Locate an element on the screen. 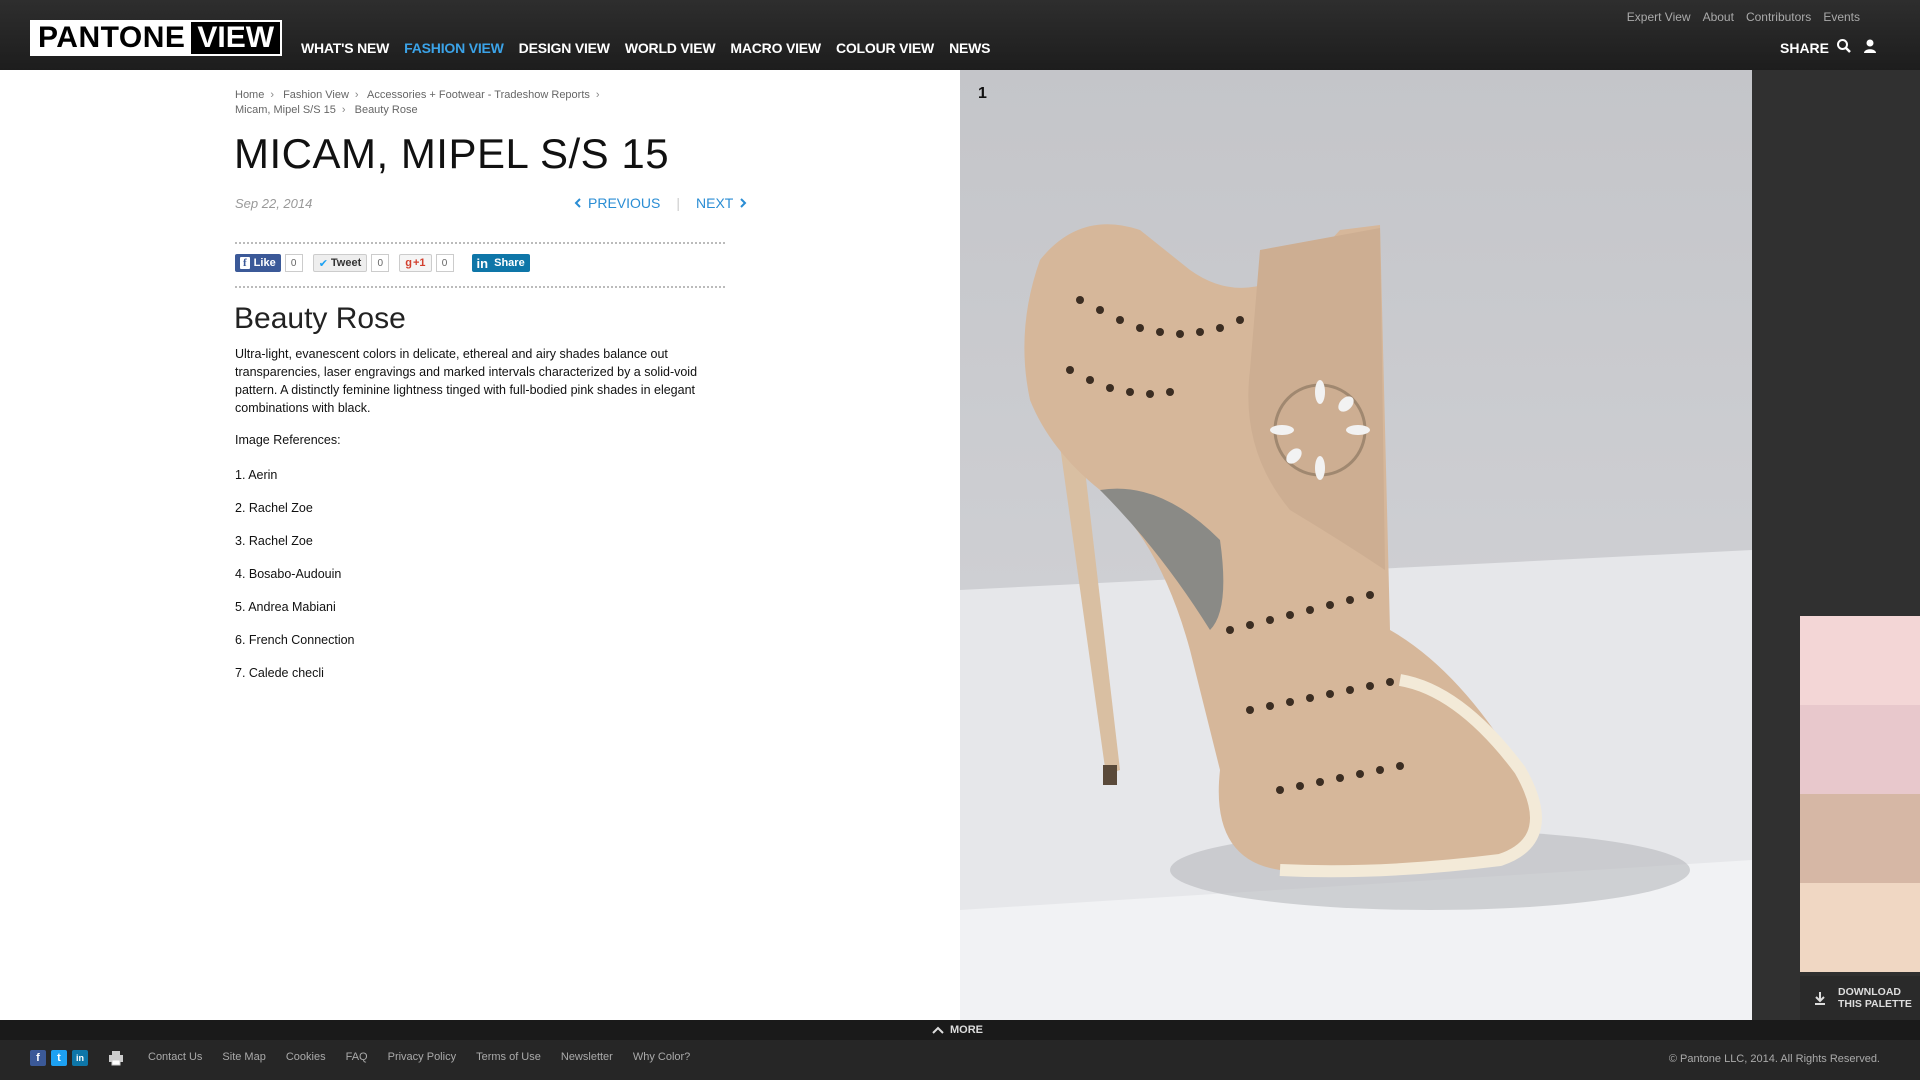 The height and width of the screenshot is (1080, 1920). logo-text-right: VIEW is located at coordinates (236, 38).